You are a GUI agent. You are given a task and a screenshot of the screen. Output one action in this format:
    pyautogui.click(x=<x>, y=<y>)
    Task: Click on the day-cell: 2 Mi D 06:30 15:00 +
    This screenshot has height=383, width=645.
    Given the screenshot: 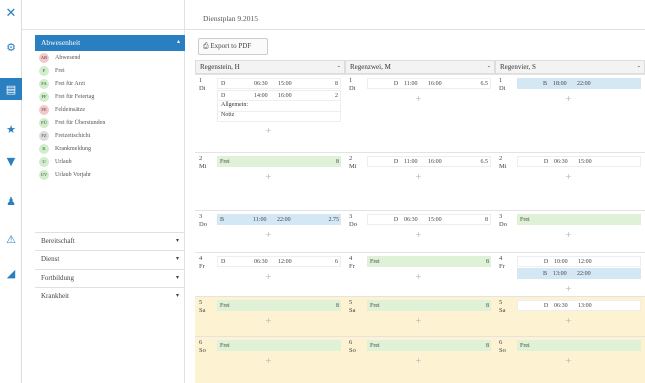 What is the action you would take?
    pyautogui.click(x=570, y=181)
    